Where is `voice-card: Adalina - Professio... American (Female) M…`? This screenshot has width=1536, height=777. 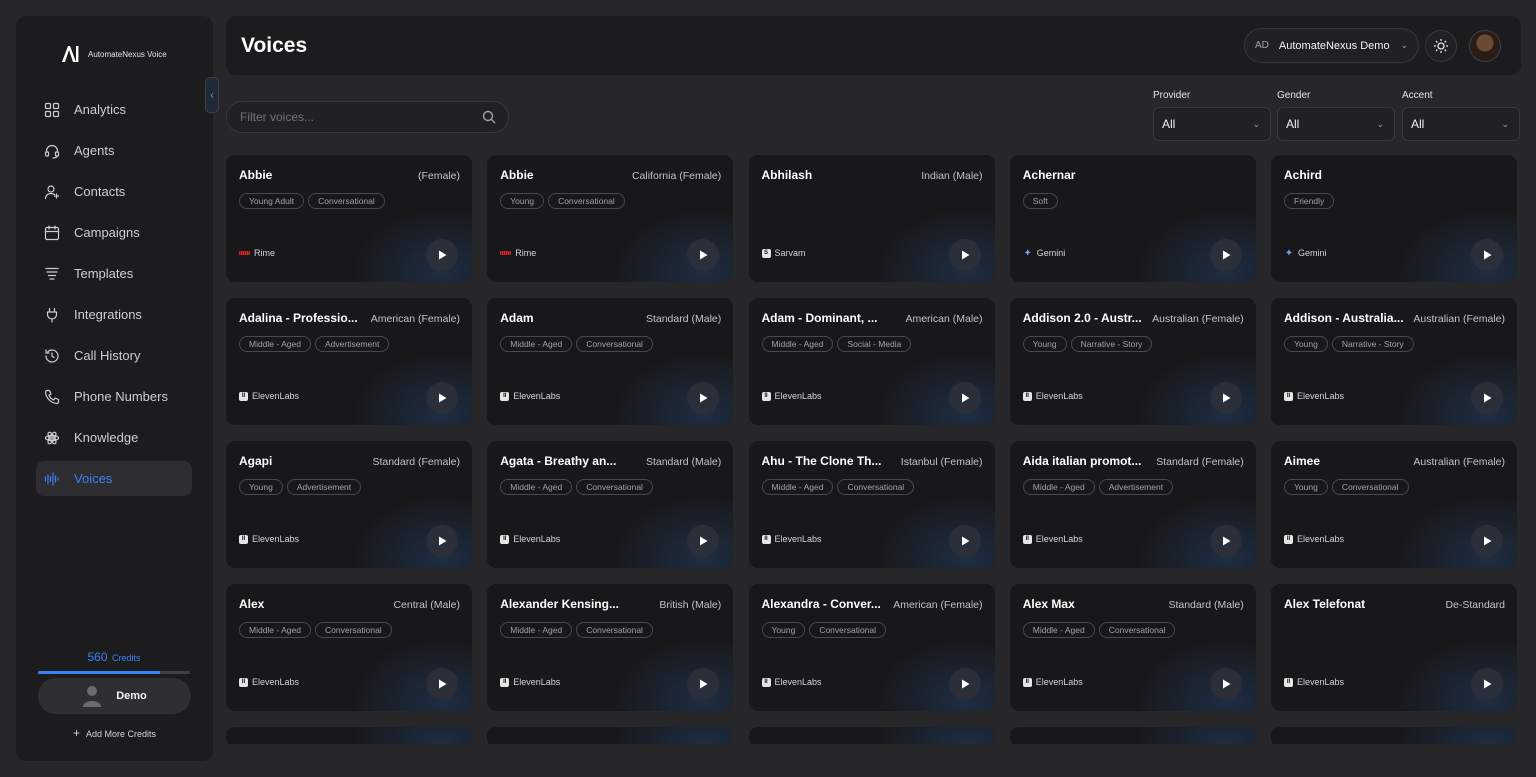
voice-card: Adalina - Professio... American (Female) M… is located at coordinates (349, 361).